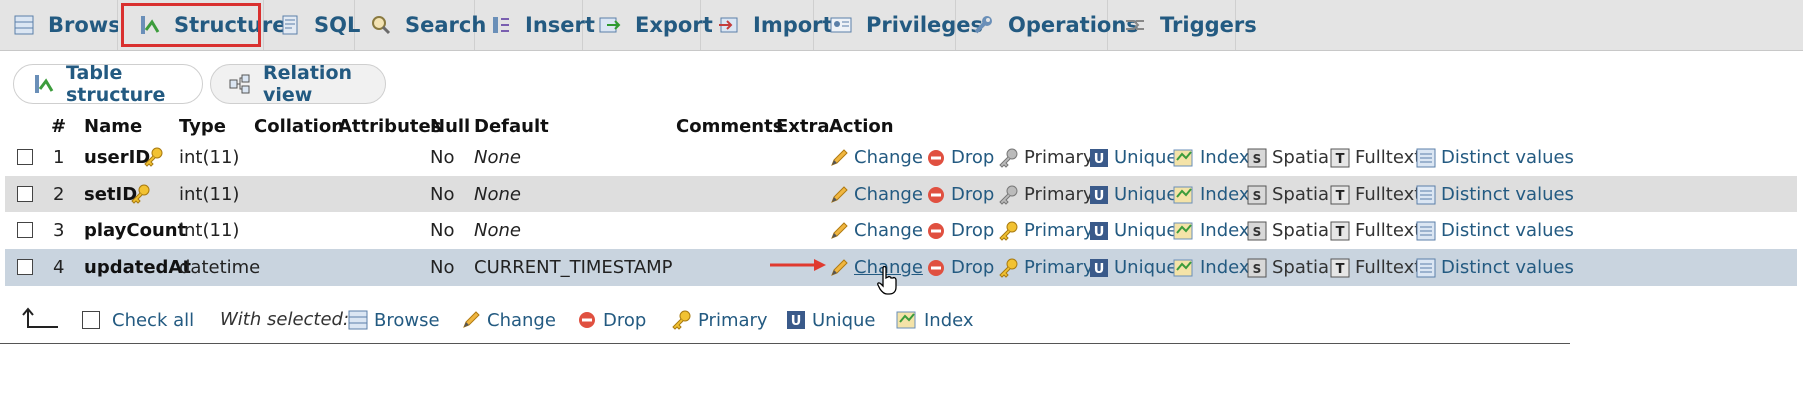 This screenshot has width=1803, height=397. Describe the element at coordinates (67, 25) in the screenshot. I see `tab-browse: Browse` at that location.